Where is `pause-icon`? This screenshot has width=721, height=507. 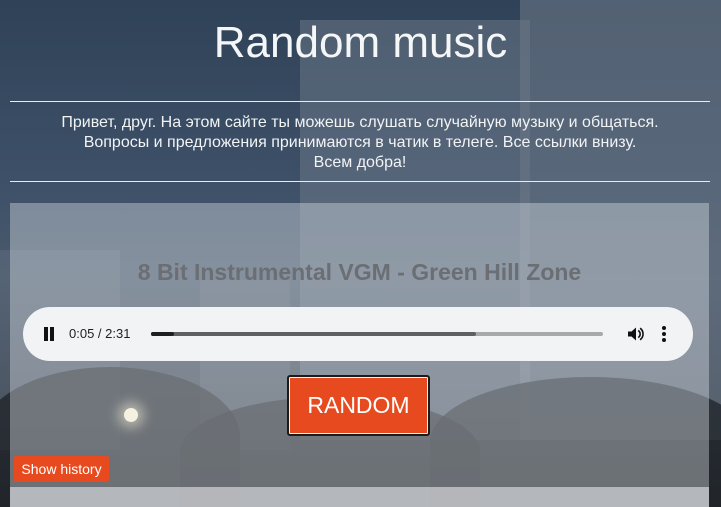 pause-icon is located at coordinates (49, 334).